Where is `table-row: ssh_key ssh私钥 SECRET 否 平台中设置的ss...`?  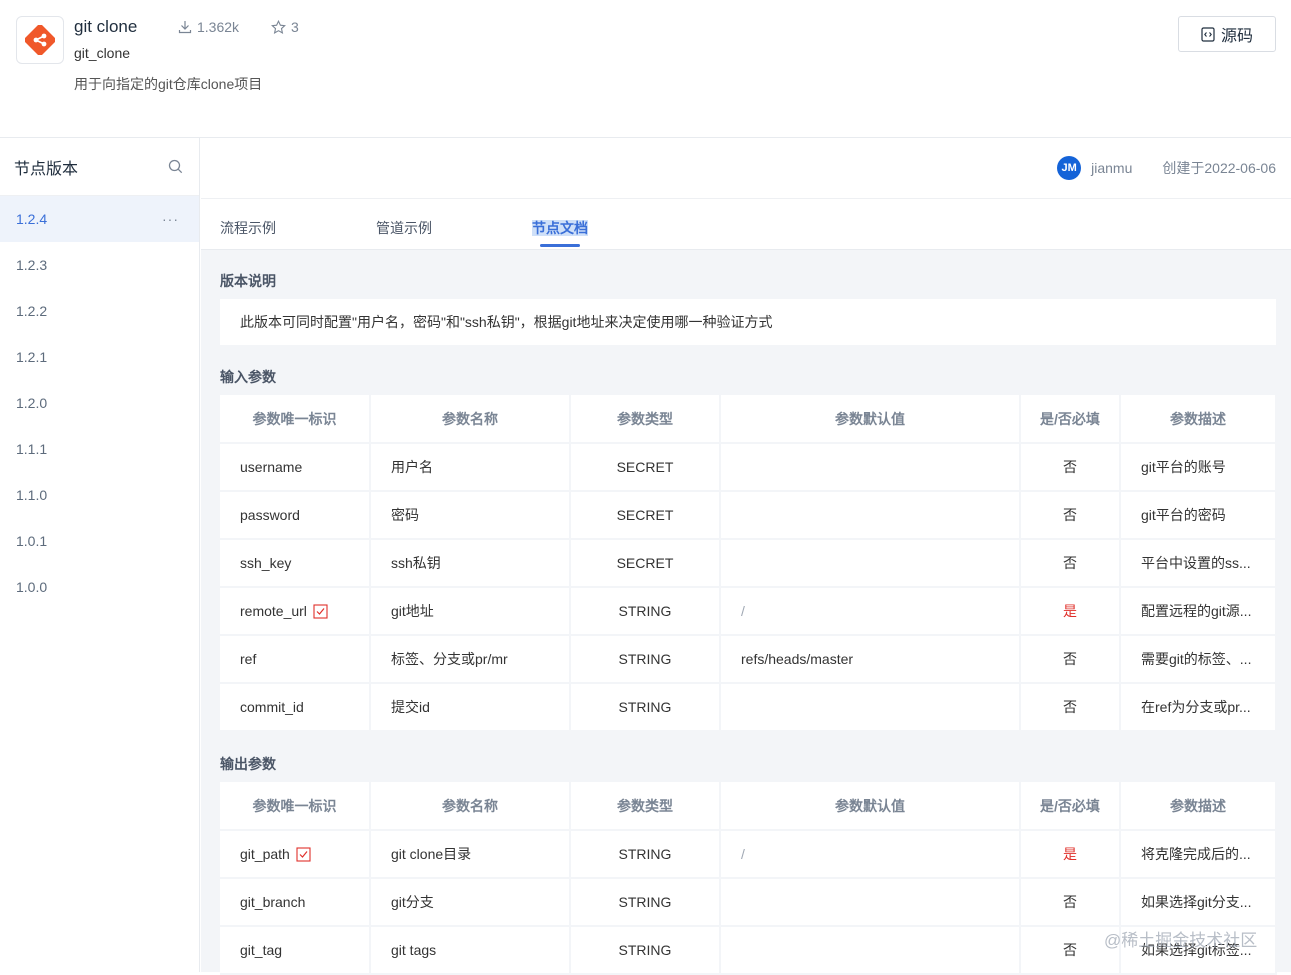 table-row: ssh_key ssh私钥 SECRET 否 平台中设置的ss... is located at coordinates (748, 563).